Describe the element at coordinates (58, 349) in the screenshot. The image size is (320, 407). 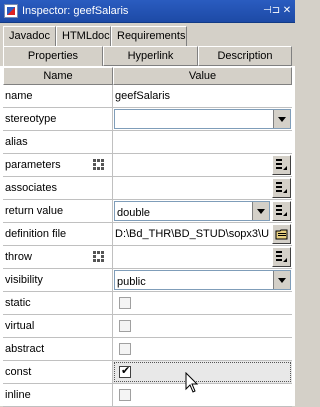
I see `property-label: abstract` at that location.